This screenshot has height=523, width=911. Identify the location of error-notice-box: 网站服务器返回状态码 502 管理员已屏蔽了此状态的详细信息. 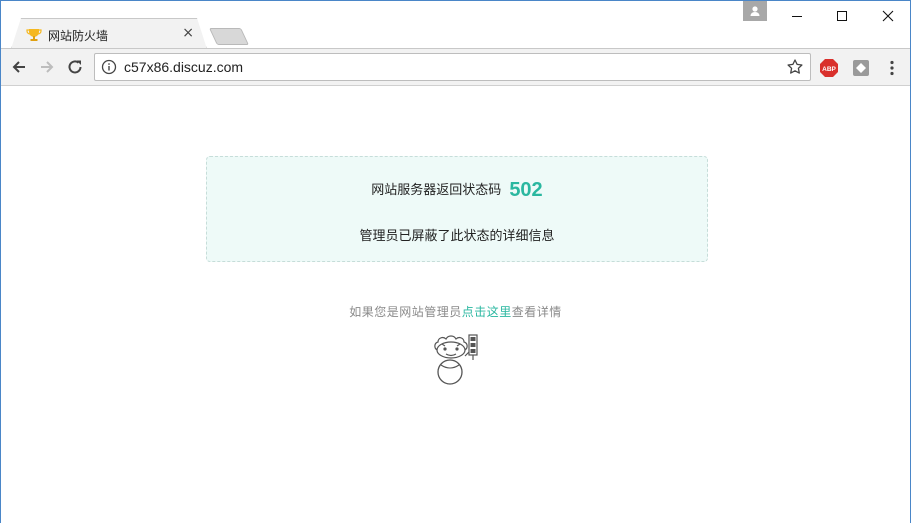
(457, 209).